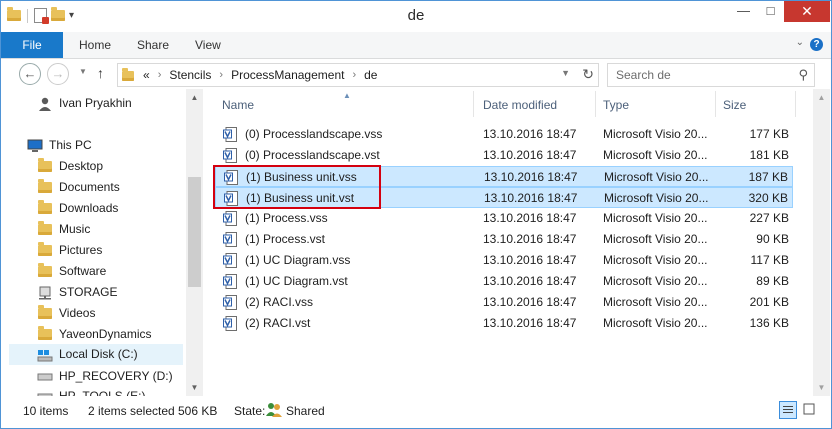 Image resolution: width=832 pixels, height=429 pixels. I want to click on breadcrumb-overflow: «, so click(146, 75).